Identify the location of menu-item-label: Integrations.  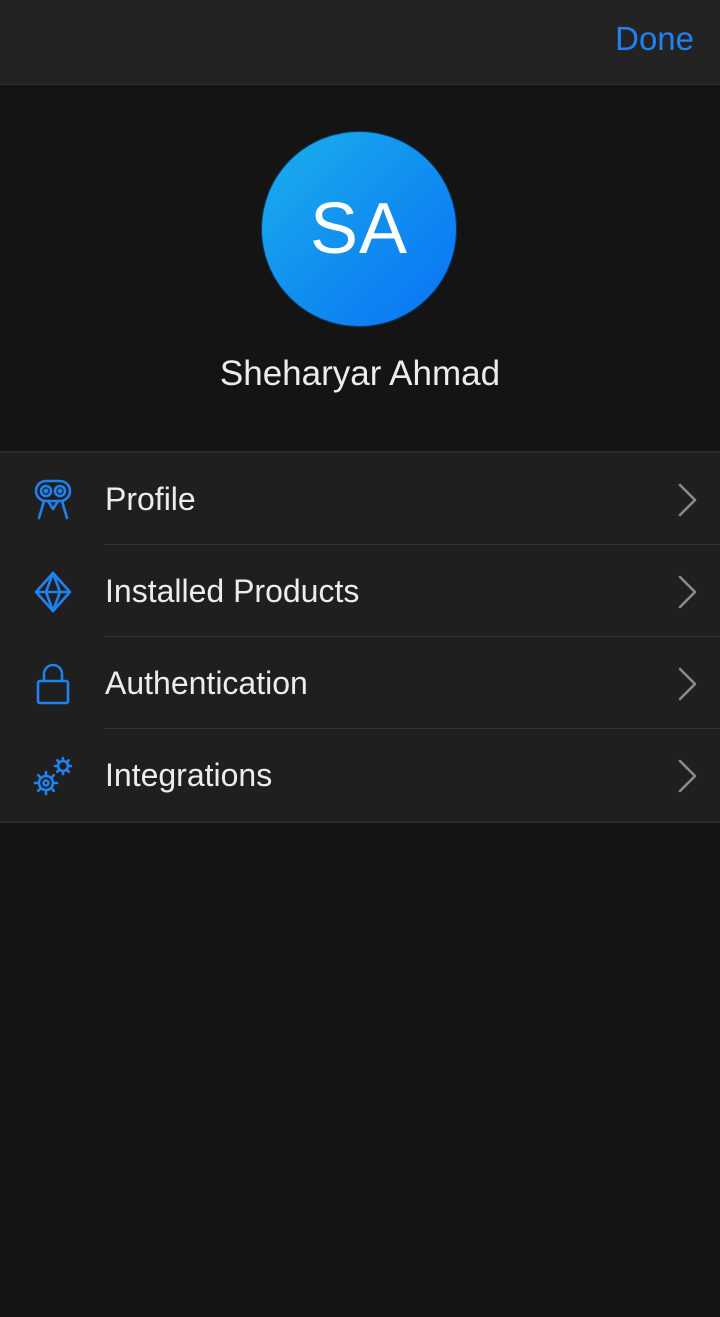
(189, 775).